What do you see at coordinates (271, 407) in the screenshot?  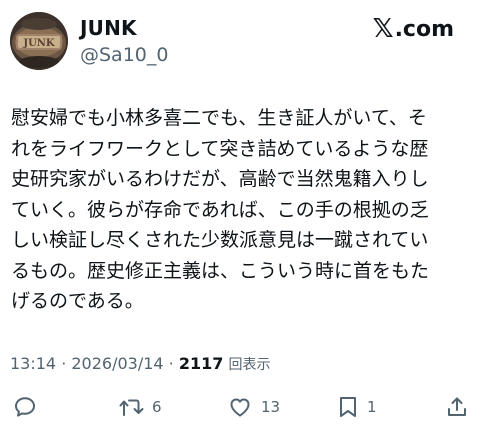 I see `like-count: 13` at bounding box center [271, 407].